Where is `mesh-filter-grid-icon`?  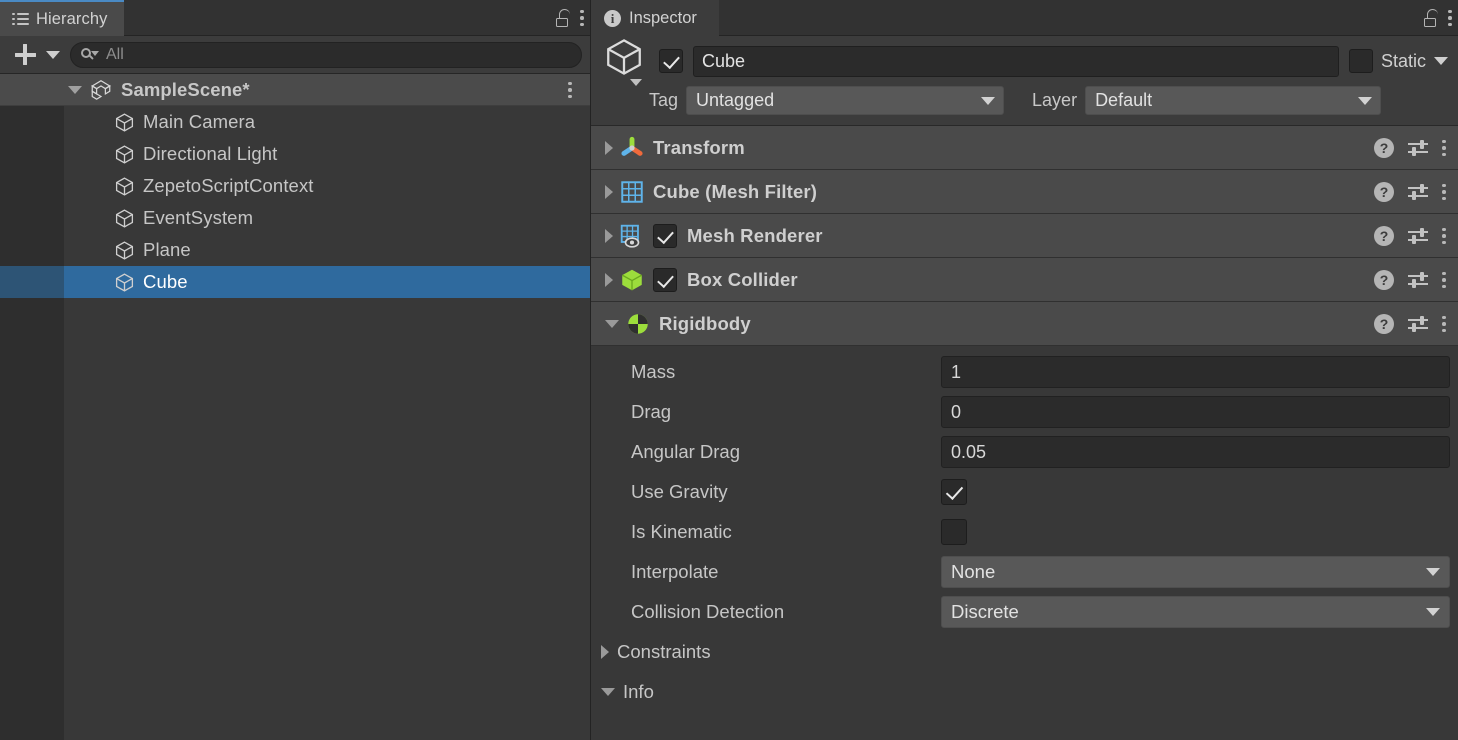
mesh-filter-grid-icon is located at coordinates (632, 191).